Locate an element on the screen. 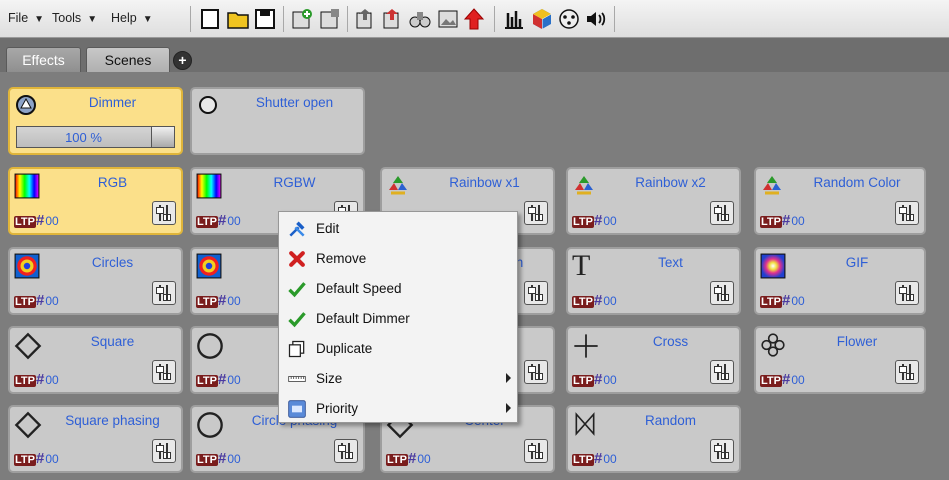  effect-title: Circles is located at coordinates (112, 262).